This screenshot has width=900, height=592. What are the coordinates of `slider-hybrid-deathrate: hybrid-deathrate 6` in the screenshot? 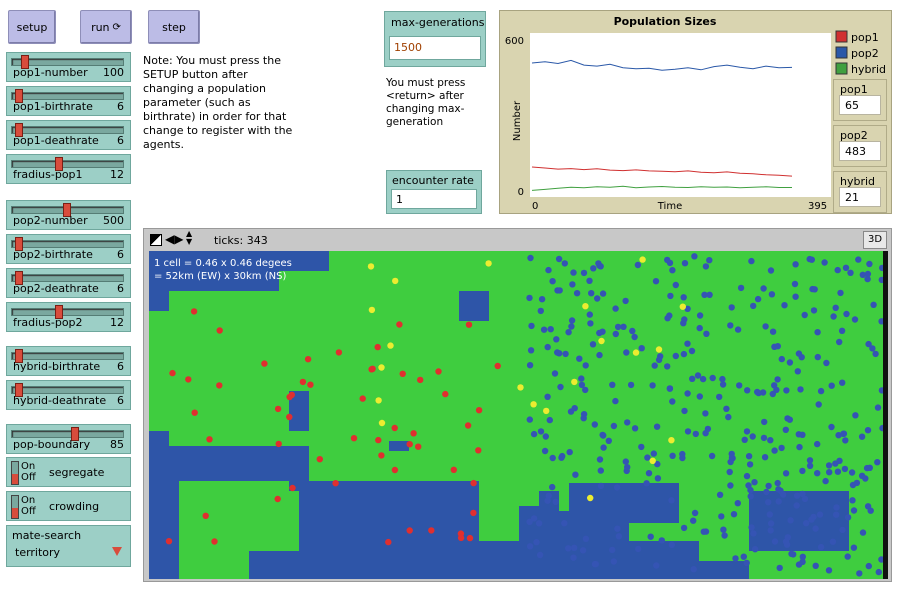 It's located at (68, 395).